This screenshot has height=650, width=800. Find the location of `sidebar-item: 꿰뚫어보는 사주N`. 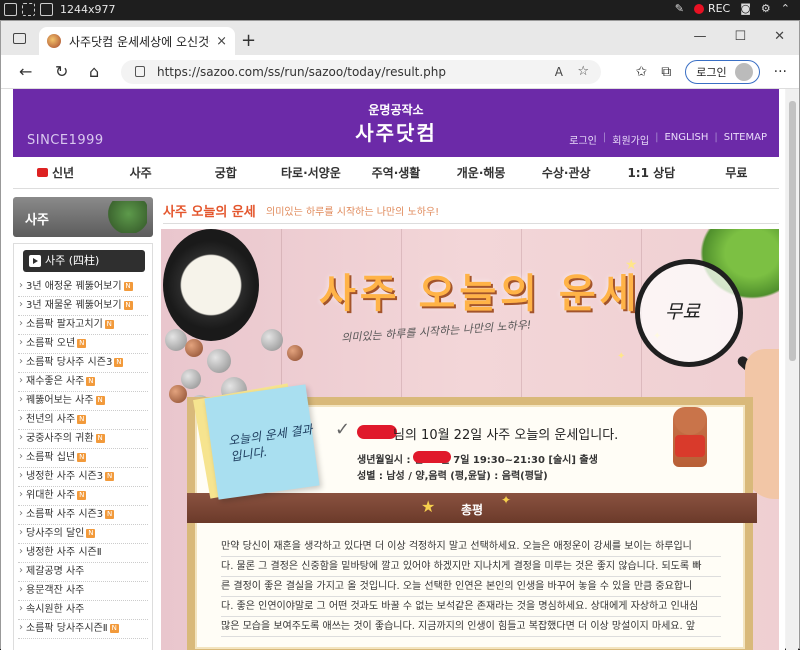

sidebar-item: 꿰뚫어보는 사주N is located at coordinates (83, 401).